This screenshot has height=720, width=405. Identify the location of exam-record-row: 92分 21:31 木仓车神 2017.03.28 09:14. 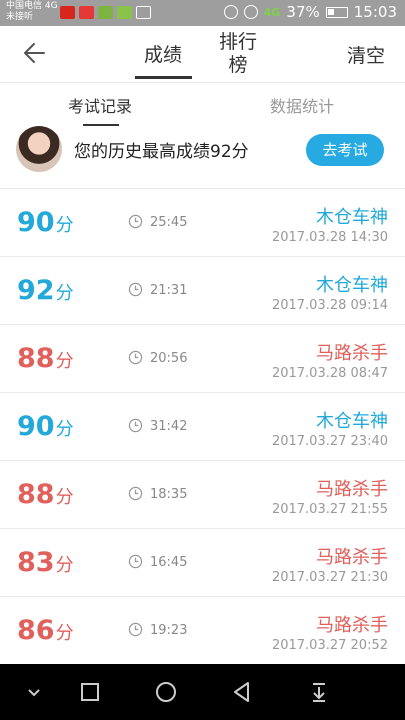
(202, 291).